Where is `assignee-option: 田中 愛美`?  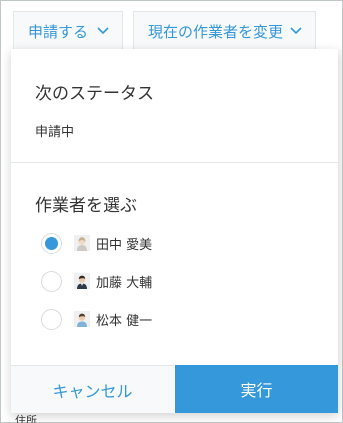 assignee-option: 田中 愛美 is located at coordinates (96, 243).